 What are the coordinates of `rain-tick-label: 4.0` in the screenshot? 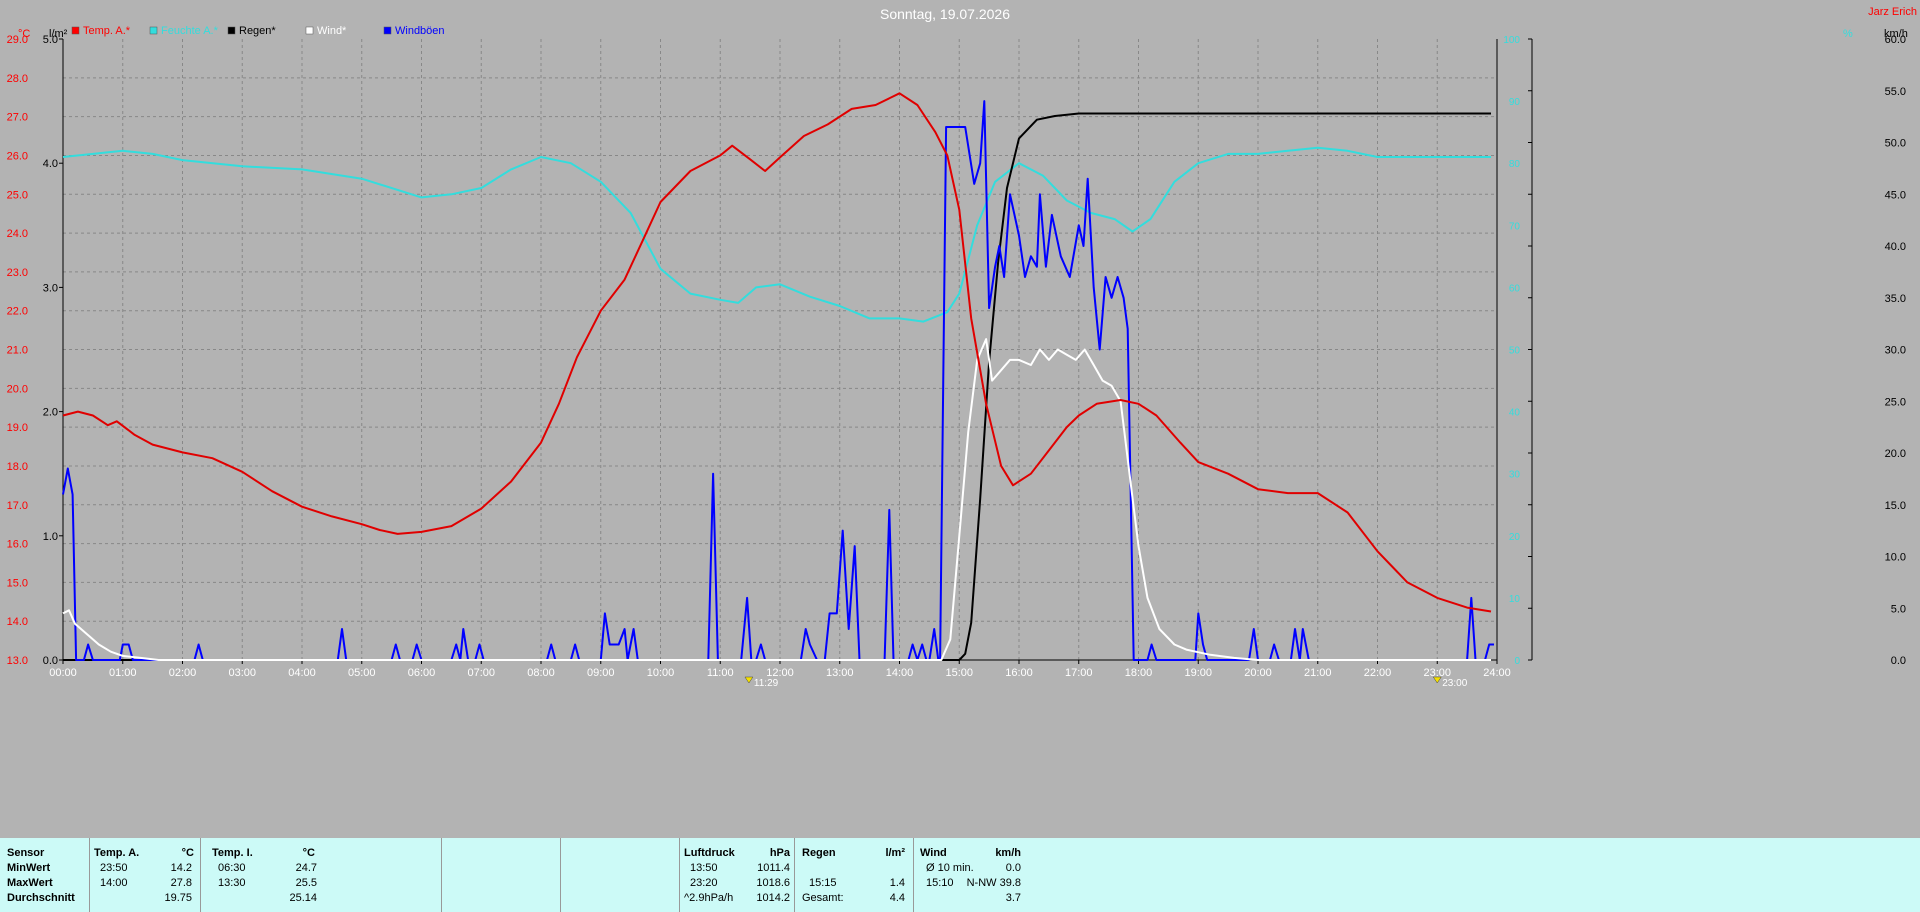 It's located at (50, 164).